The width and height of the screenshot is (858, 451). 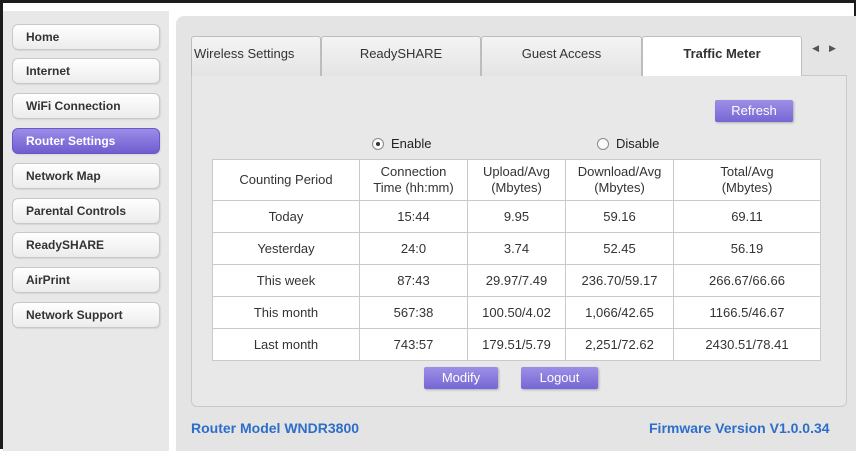 What do you see at coordinates (86, 141) in the screenshot?
I see `sidebar-item-router-settings: Router Settings` at bounding box center [86, 141].